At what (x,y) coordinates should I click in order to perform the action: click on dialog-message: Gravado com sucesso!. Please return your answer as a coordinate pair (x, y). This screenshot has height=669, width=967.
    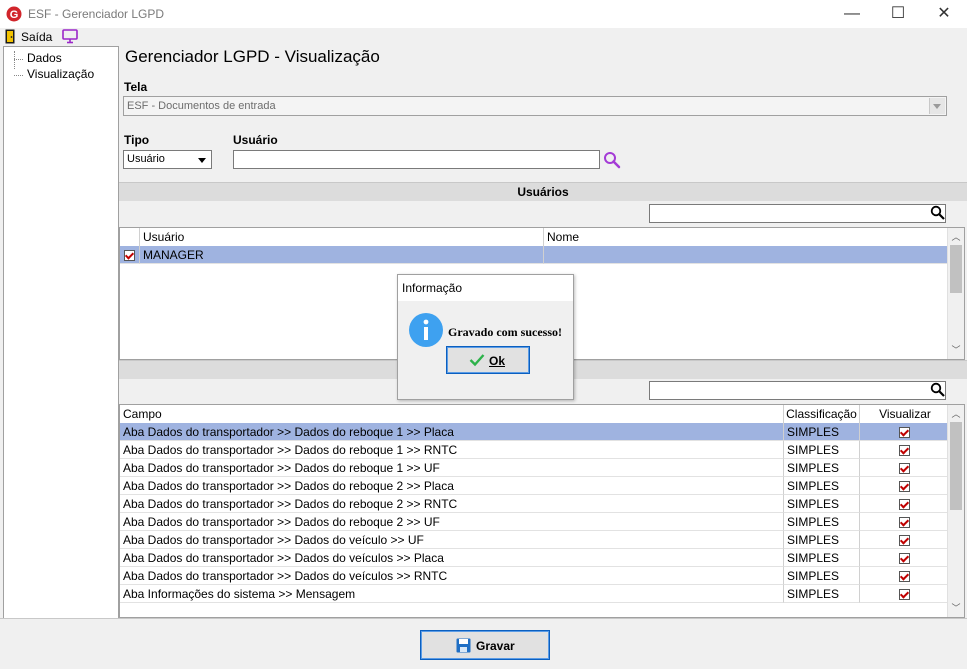
    Looking at the image, I should click on (505, 332).